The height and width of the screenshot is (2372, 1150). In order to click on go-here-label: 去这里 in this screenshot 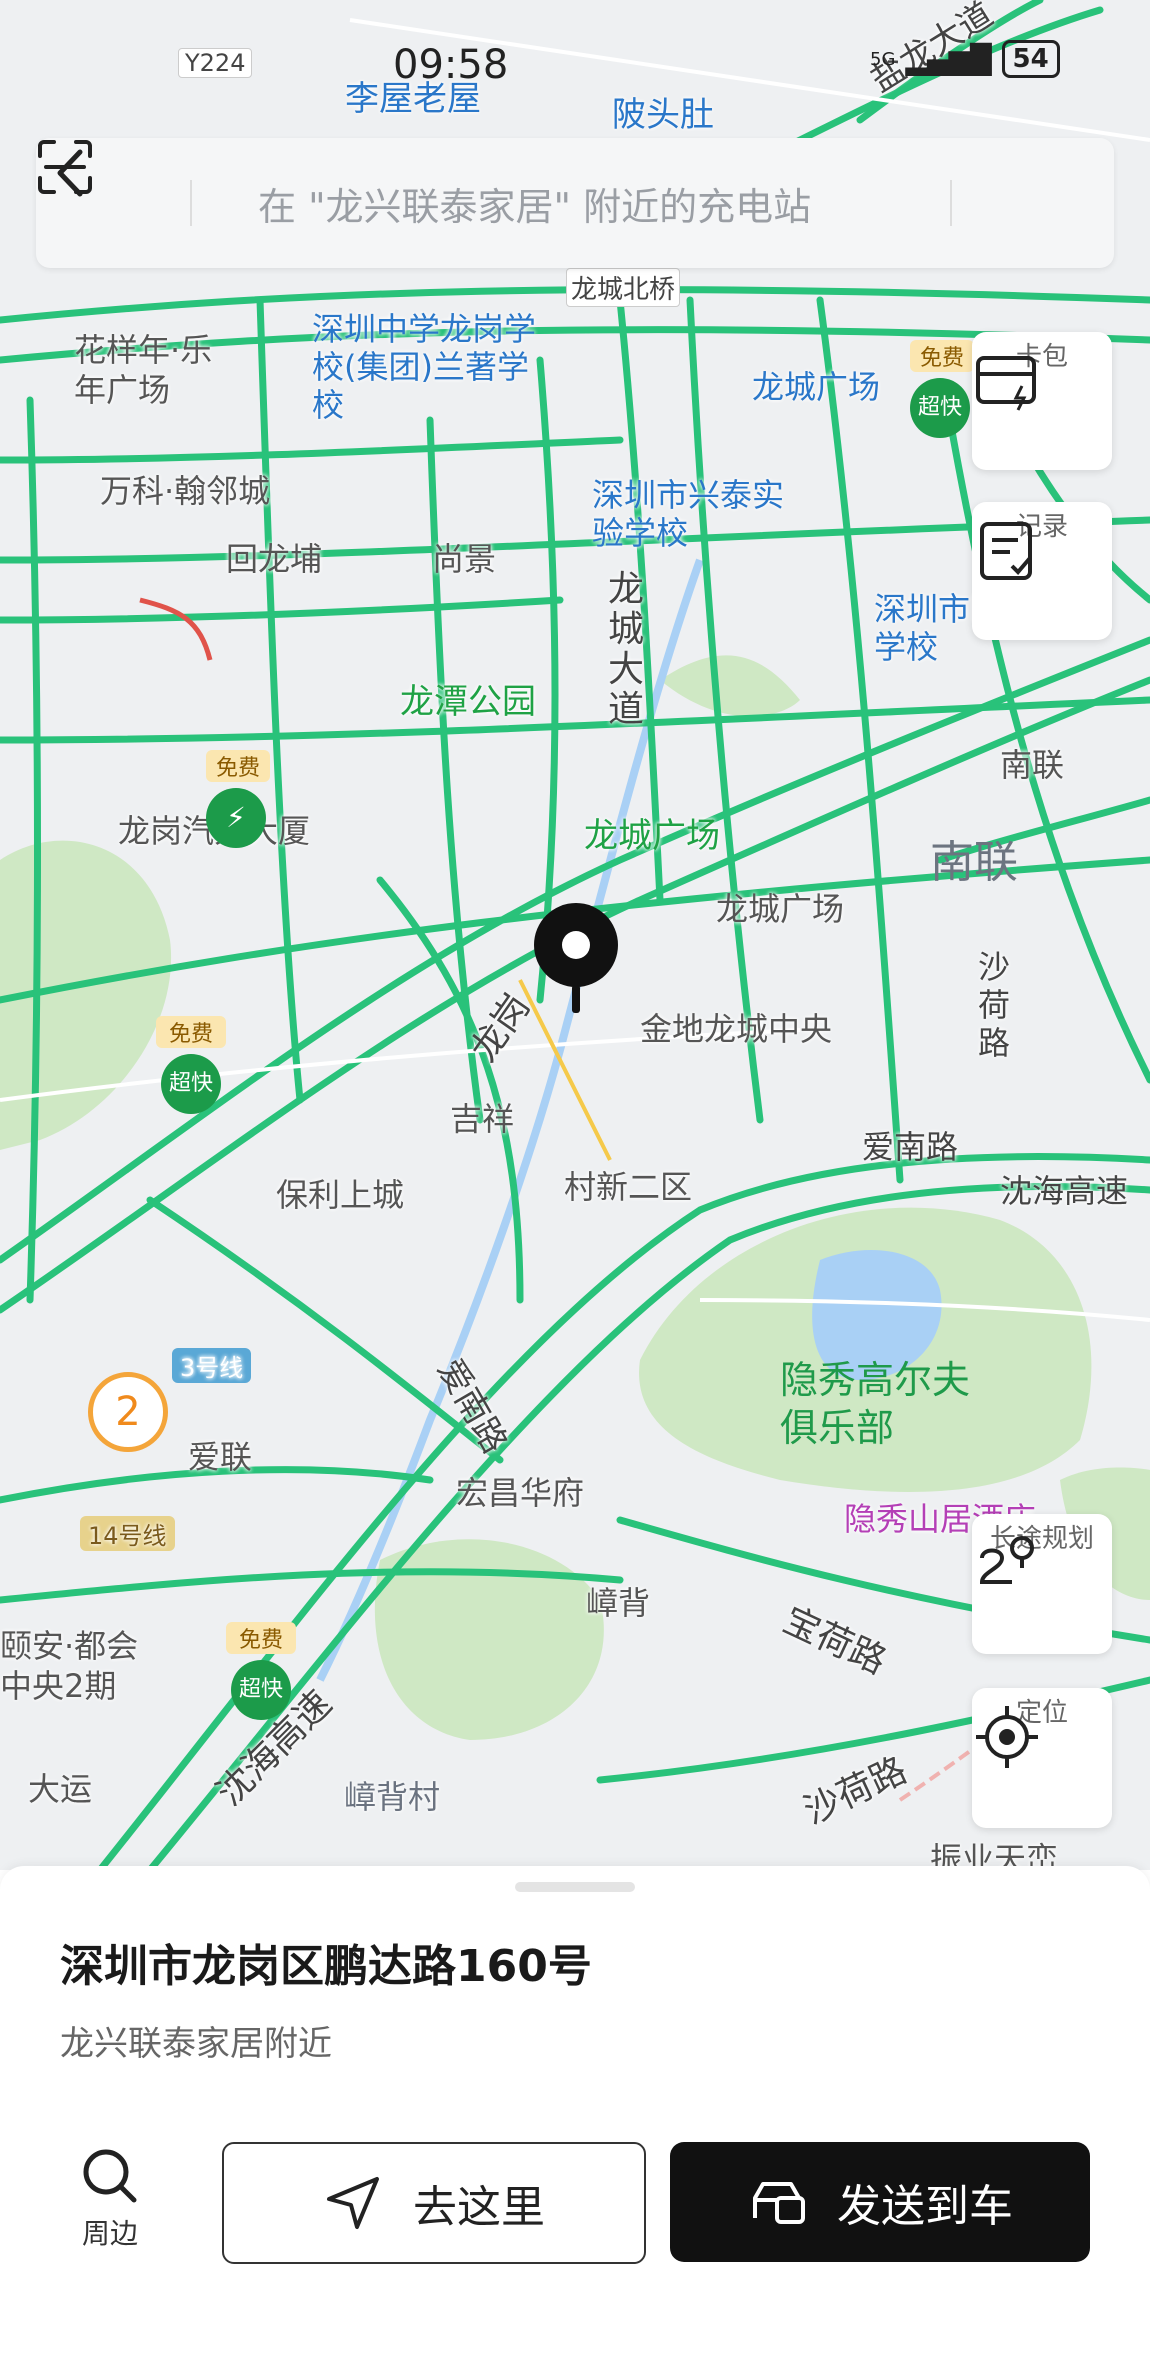, I will do `click(479, 2207)`.